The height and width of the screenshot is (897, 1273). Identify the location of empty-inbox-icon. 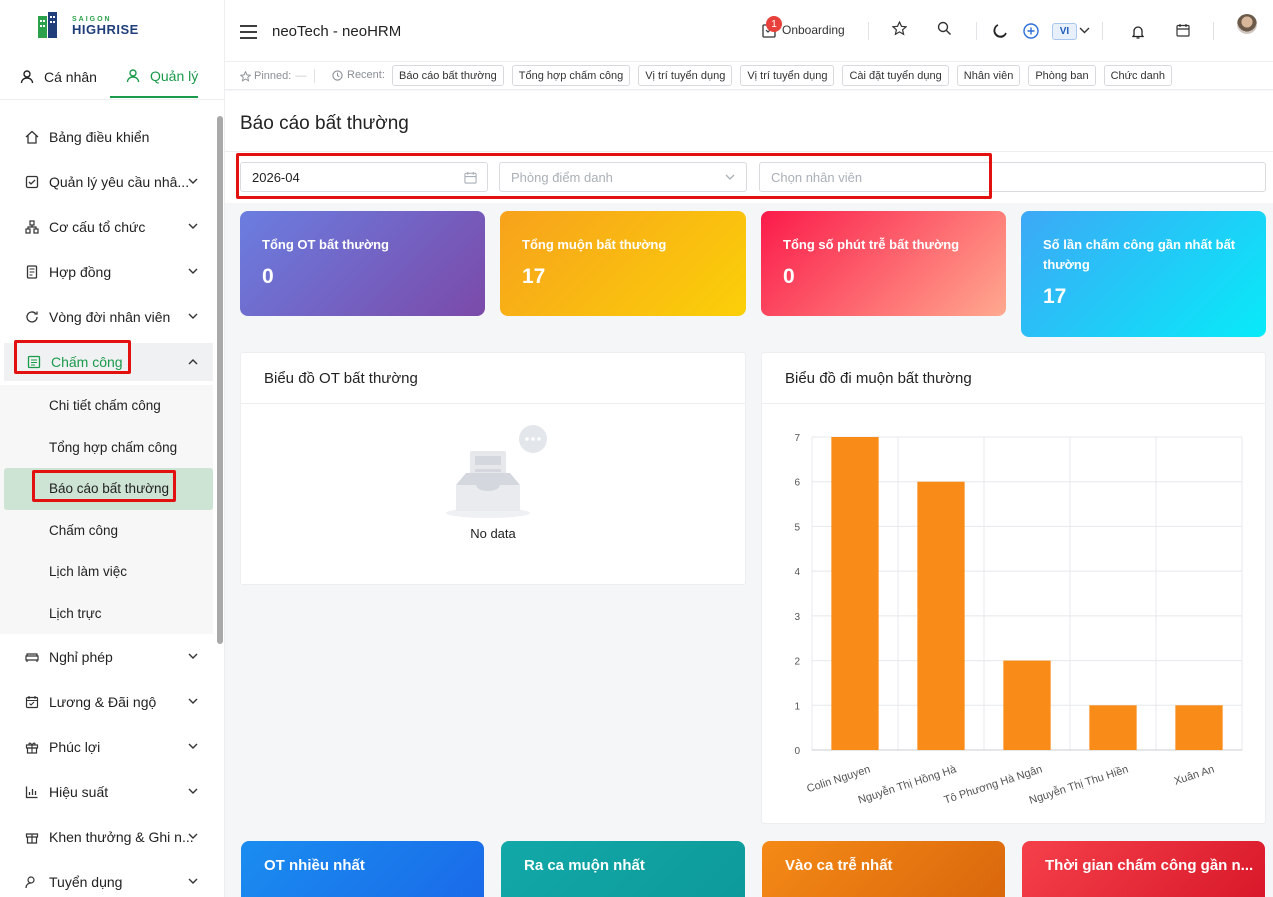
(496, 471).